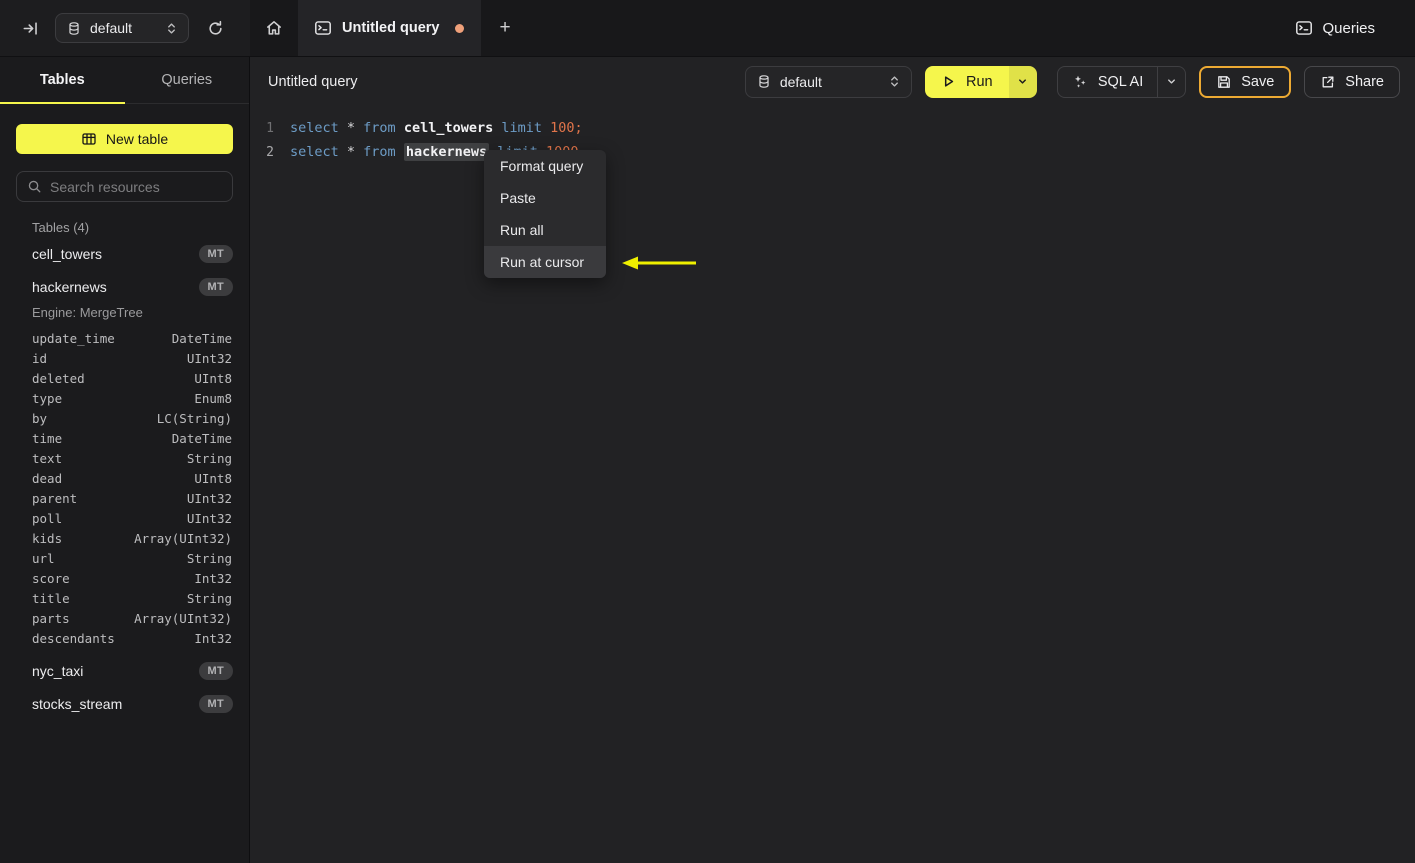  I want to click on table-row: stocks_stream MT, so click(124, 703).